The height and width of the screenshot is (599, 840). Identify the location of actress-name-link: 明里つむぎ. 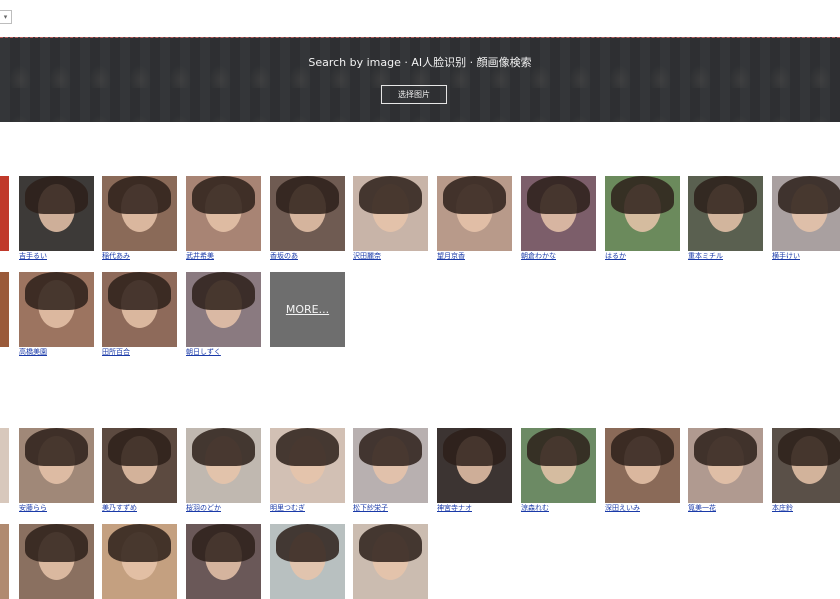
(307, 508).